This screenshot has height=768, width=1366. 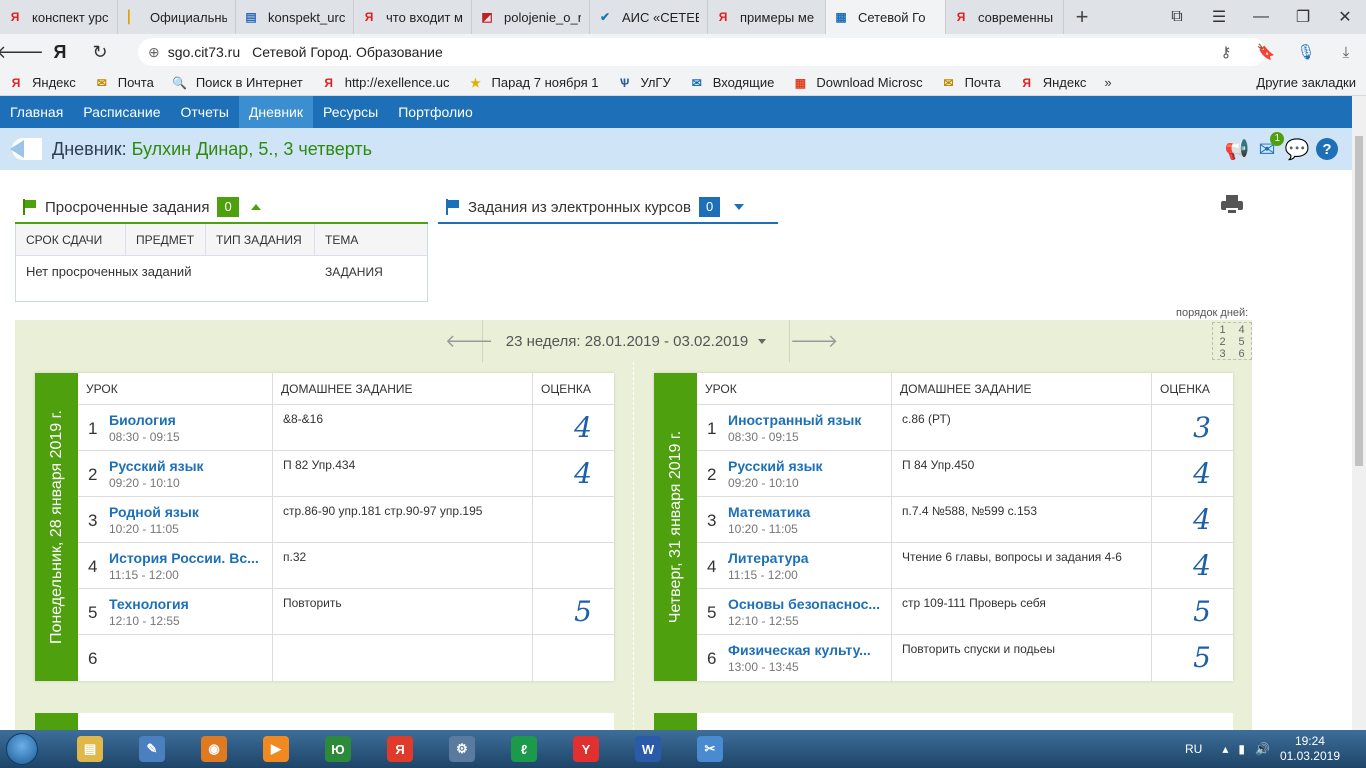 I want to click on browser-tab: Яконспект урс, so click(x=59, y=17).